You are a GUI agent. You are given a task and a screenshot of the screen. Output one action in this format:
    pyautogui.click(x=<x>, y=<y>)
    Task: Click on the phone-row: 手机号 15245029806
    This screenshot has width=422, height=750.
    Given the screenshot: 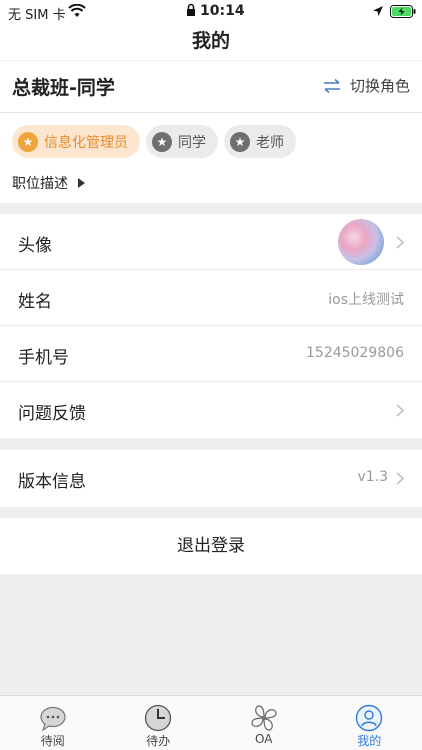 What is the action you would take?
    pyautogui.click(x=211, y=354)
    